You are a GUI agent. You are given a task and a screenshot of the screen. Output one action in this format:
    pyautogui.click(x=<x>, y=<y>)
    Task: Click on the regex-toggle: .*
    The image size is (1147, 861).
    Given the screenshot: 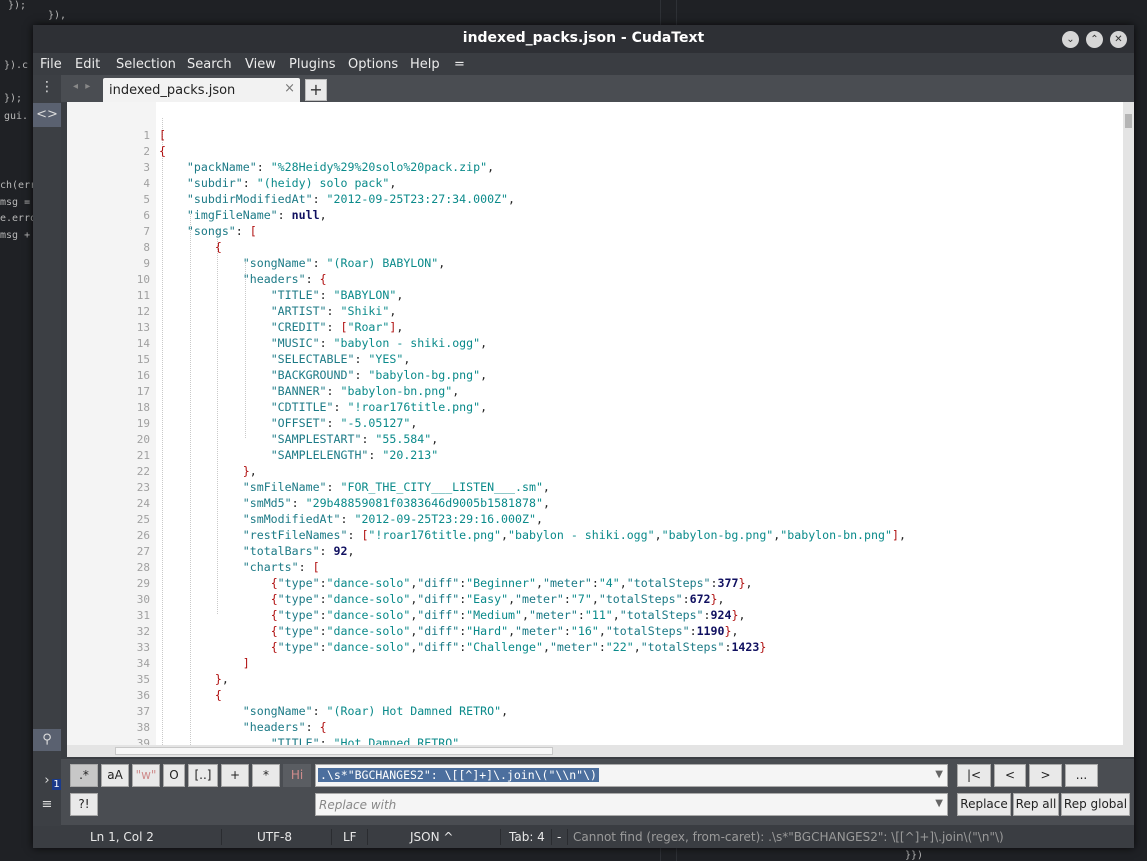 What is the action you would take?
    pyautogui.click(x=84, y=775)
    